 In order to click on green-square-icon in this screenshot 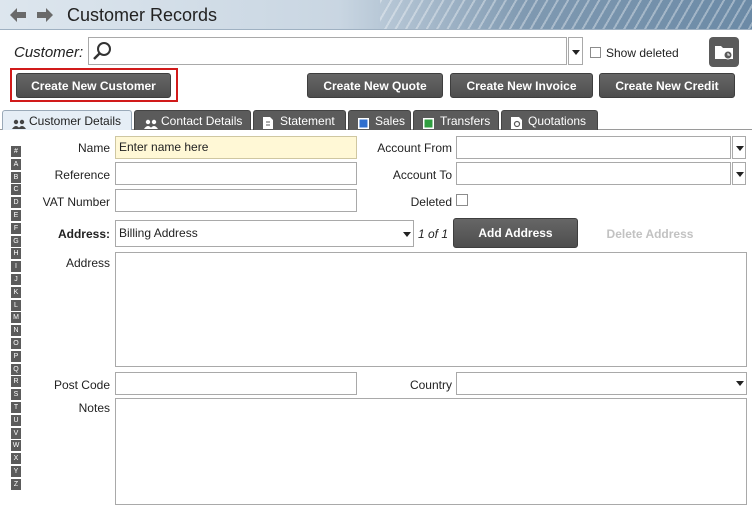, I will do `click(428, 125)`.